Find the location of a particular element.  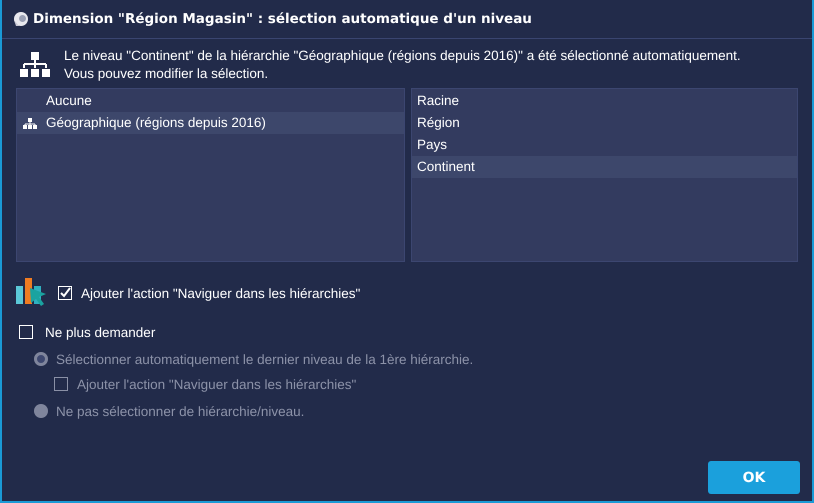

app-logo-icon is located at coordinates (21, 19).